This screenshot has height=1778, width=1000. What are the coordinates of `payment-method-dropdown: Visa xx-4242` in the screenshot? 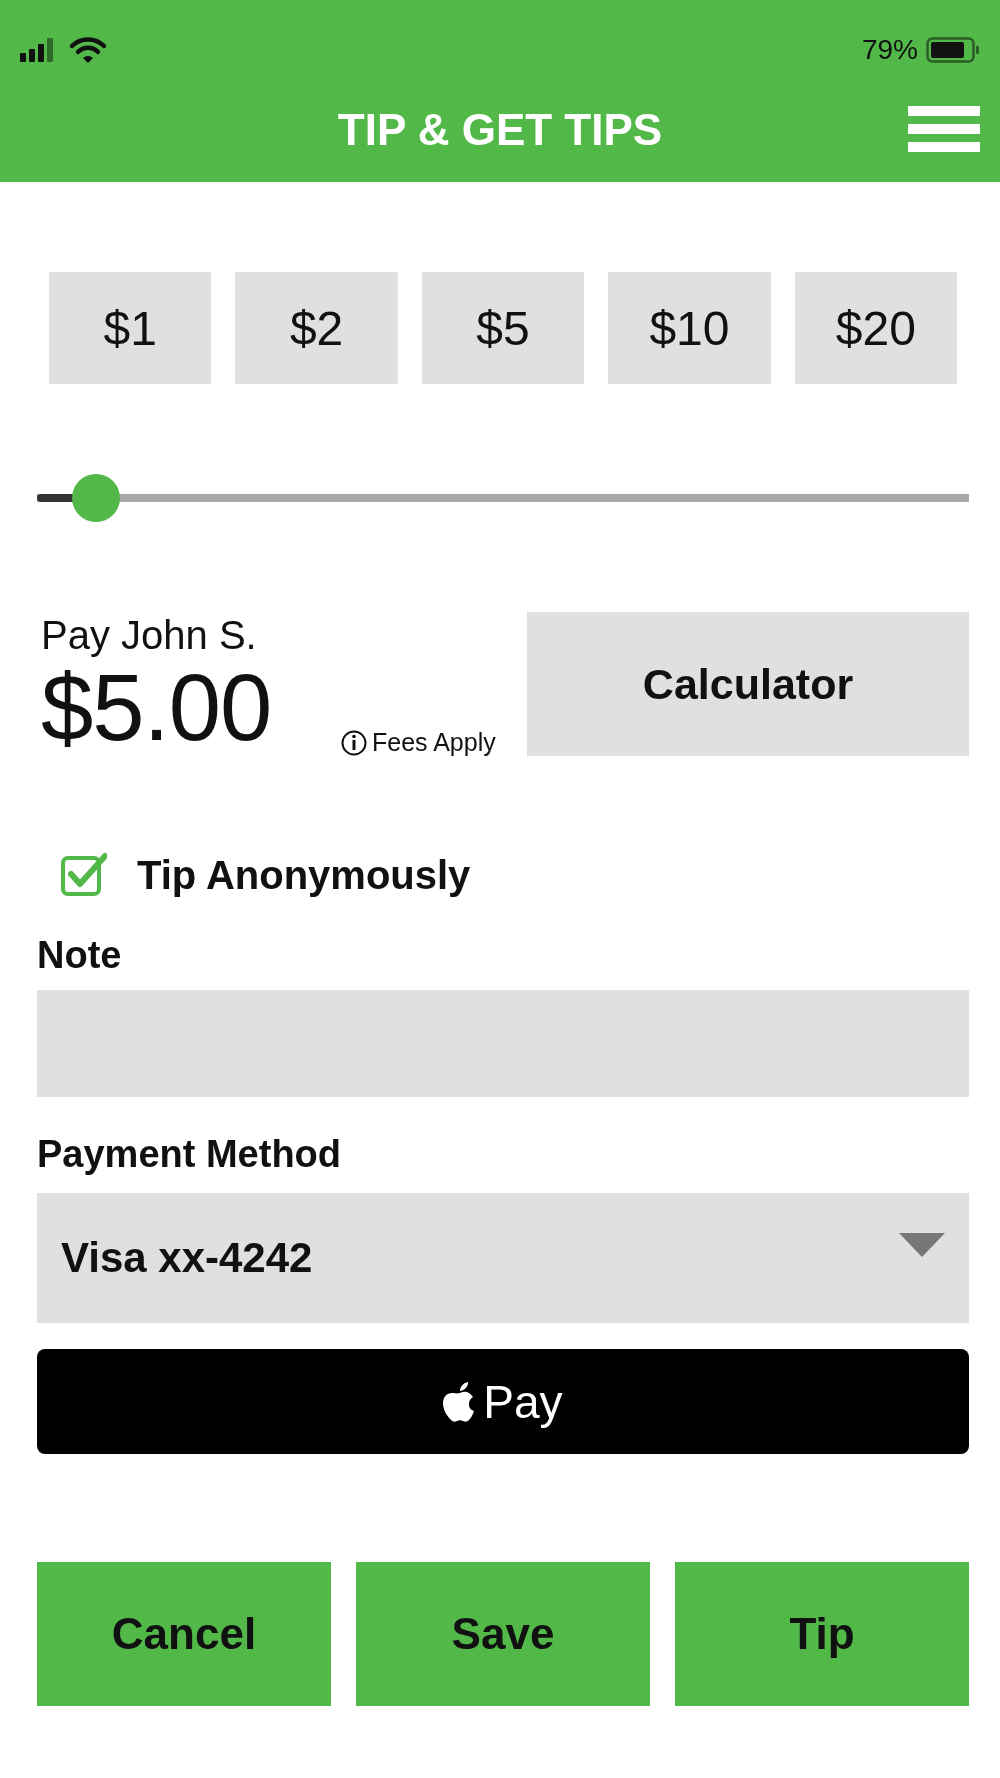 It's located at (503, 1258).